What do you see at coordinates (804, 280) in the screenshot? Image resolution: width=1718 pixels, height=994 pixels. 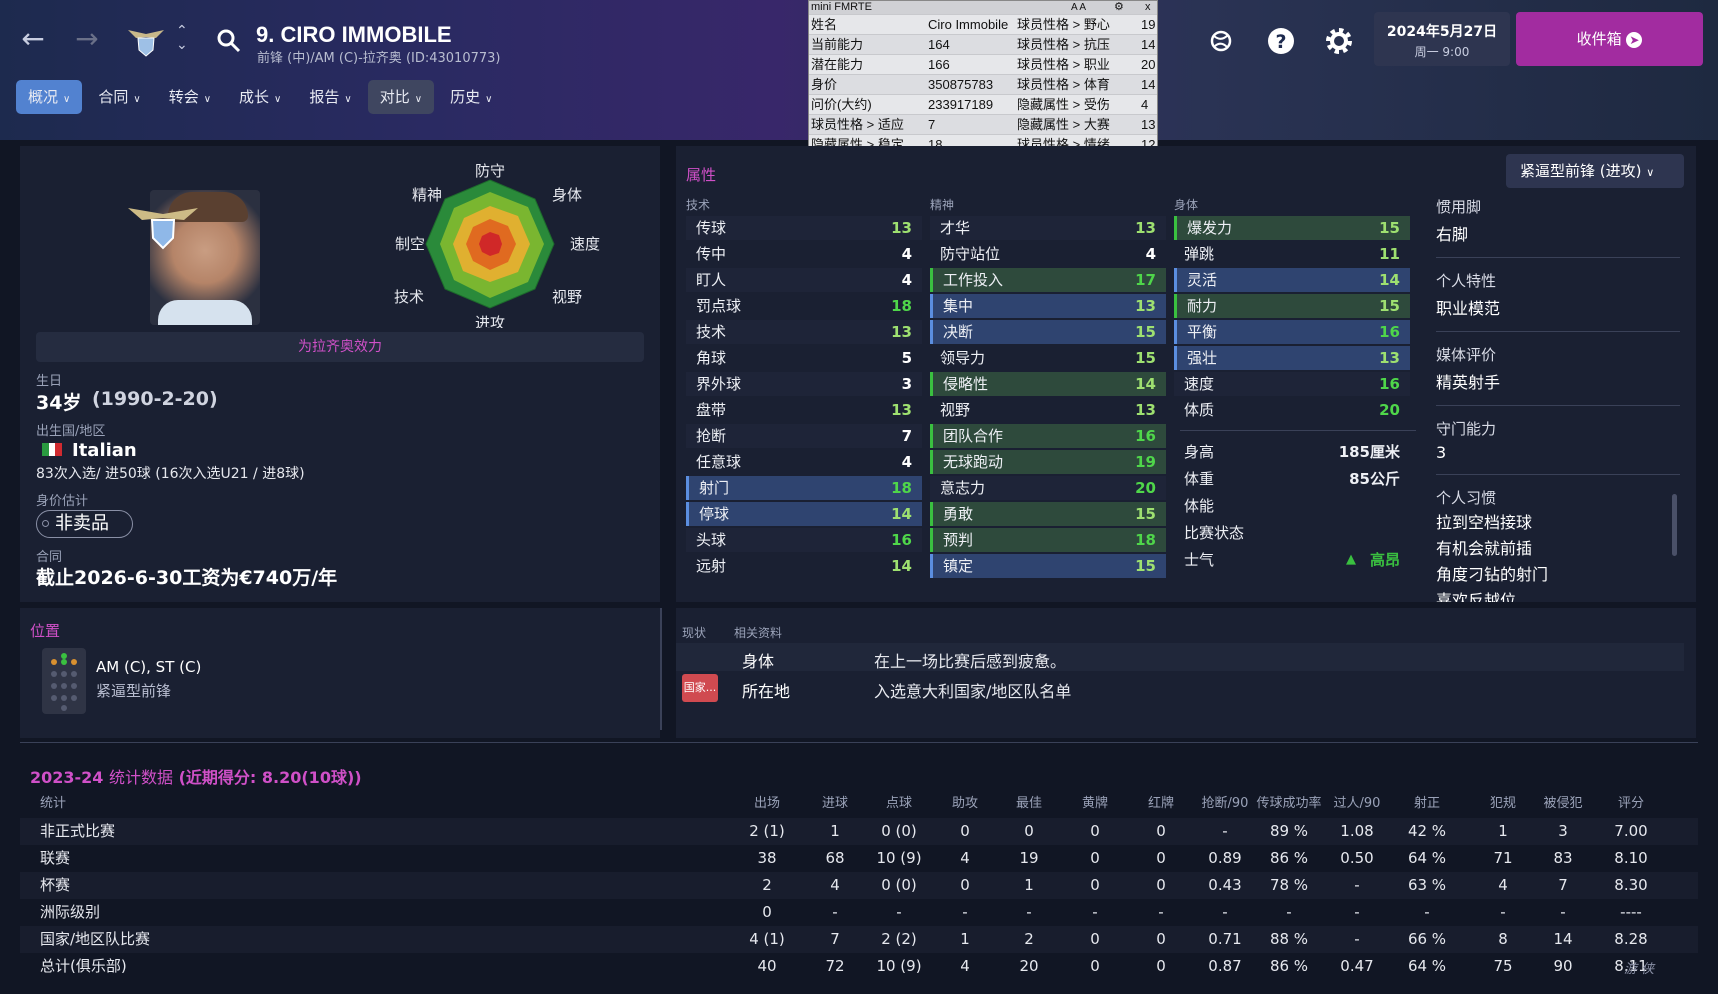 I see `attribute-row-technical: 盯人 4` at bounding box center [804, 280].